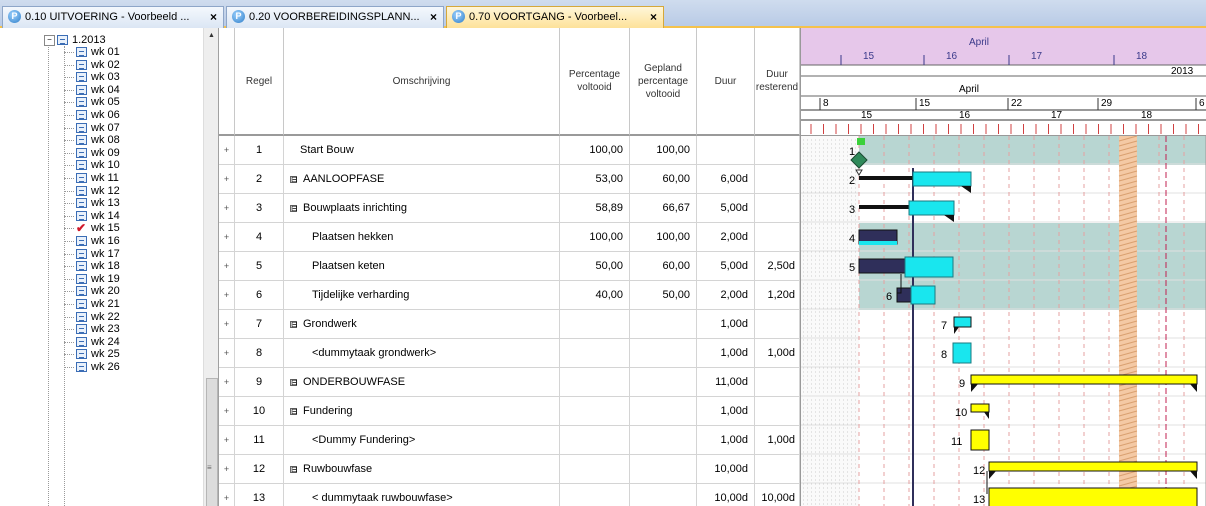 The image size is (1206, 506). I want to click on cell-regel: 5, so click(259, 266).